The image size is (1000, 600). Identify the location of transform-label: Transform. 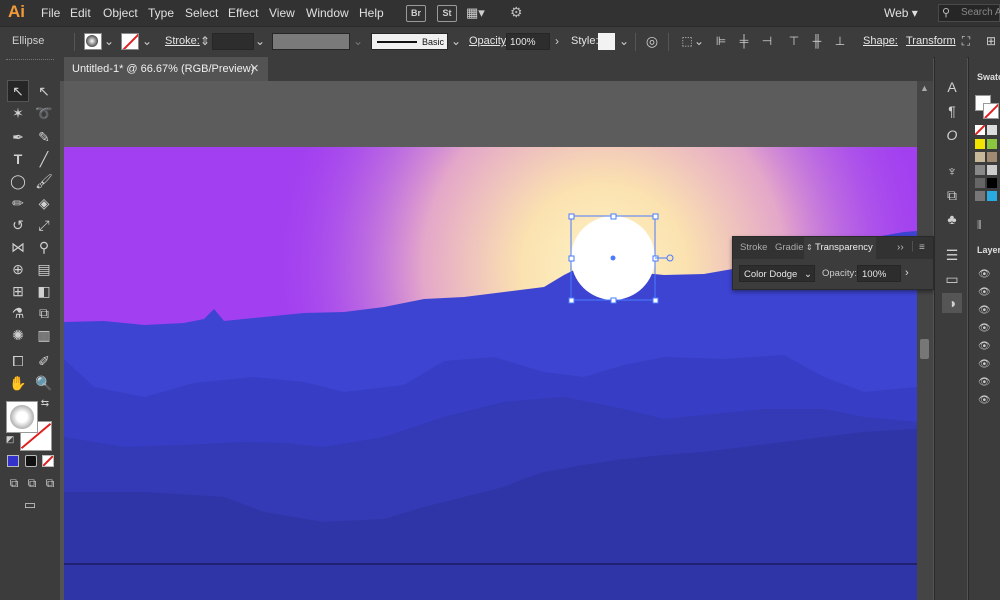
(931, 41).